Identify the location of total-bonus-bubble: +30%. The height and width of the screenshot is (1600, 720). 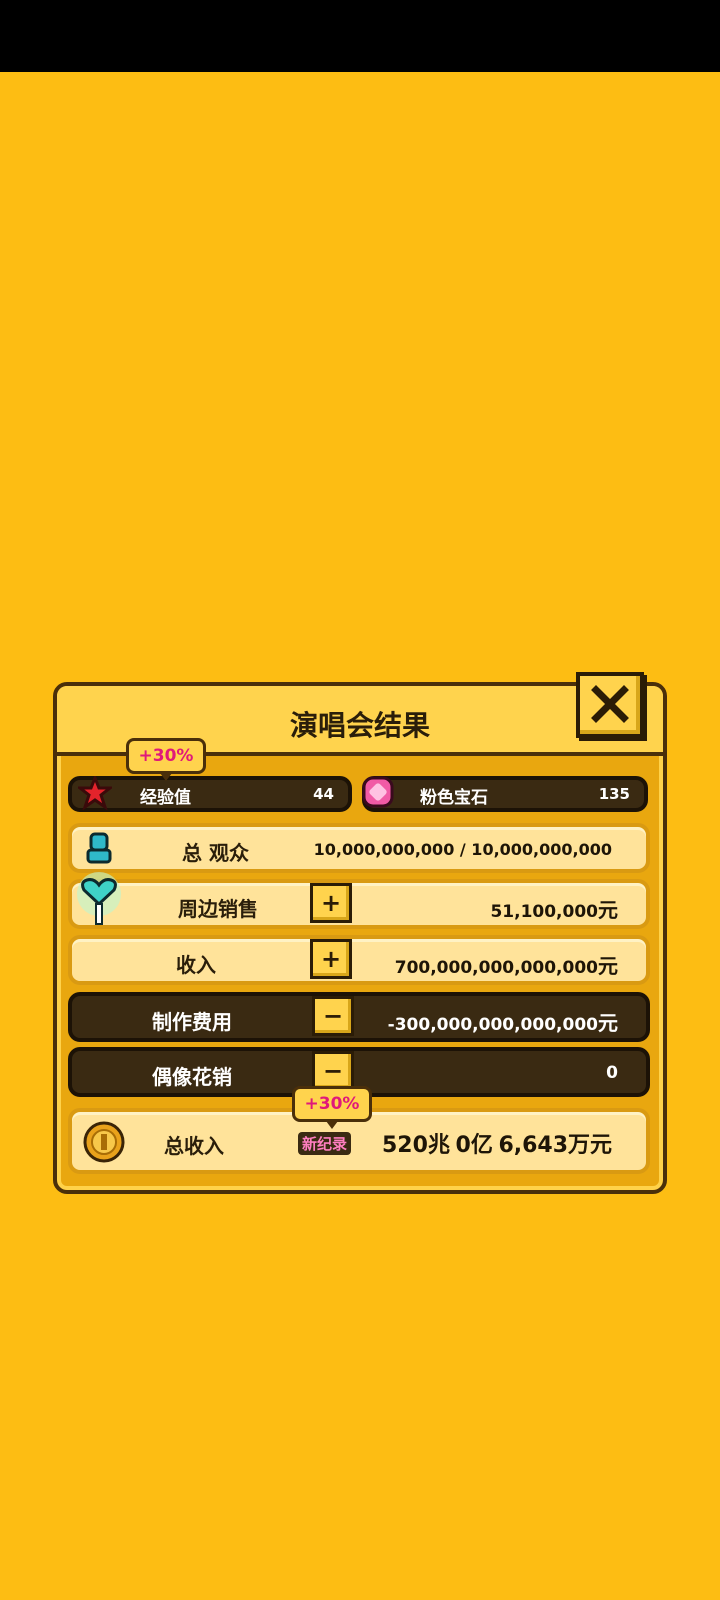
(332, 1107).